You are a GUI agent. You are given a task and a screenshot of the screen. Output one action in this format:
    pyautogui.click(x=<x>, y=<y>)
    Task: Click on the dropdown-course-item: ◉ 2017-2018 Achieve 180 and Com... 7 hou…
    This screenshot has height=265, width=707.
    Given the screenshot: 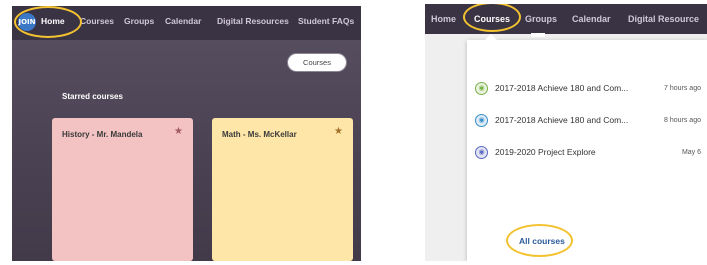 What is the action you would take?
    pyautogui.click(x=588, y=88)
    